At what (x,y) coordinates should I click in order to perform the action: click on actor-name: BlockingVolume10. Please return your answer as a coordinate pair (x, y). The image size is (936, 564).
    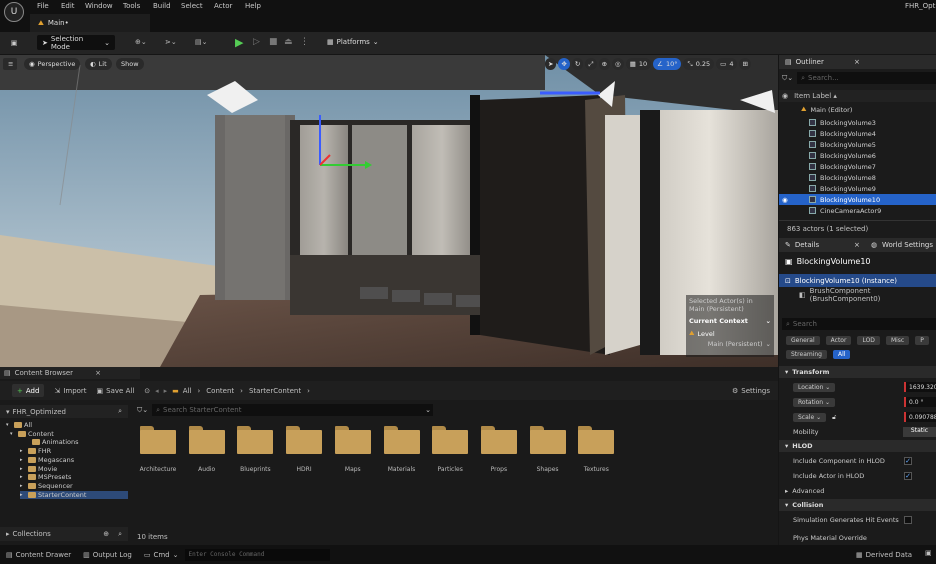
    Looking at the image, I should click on (834, 261).